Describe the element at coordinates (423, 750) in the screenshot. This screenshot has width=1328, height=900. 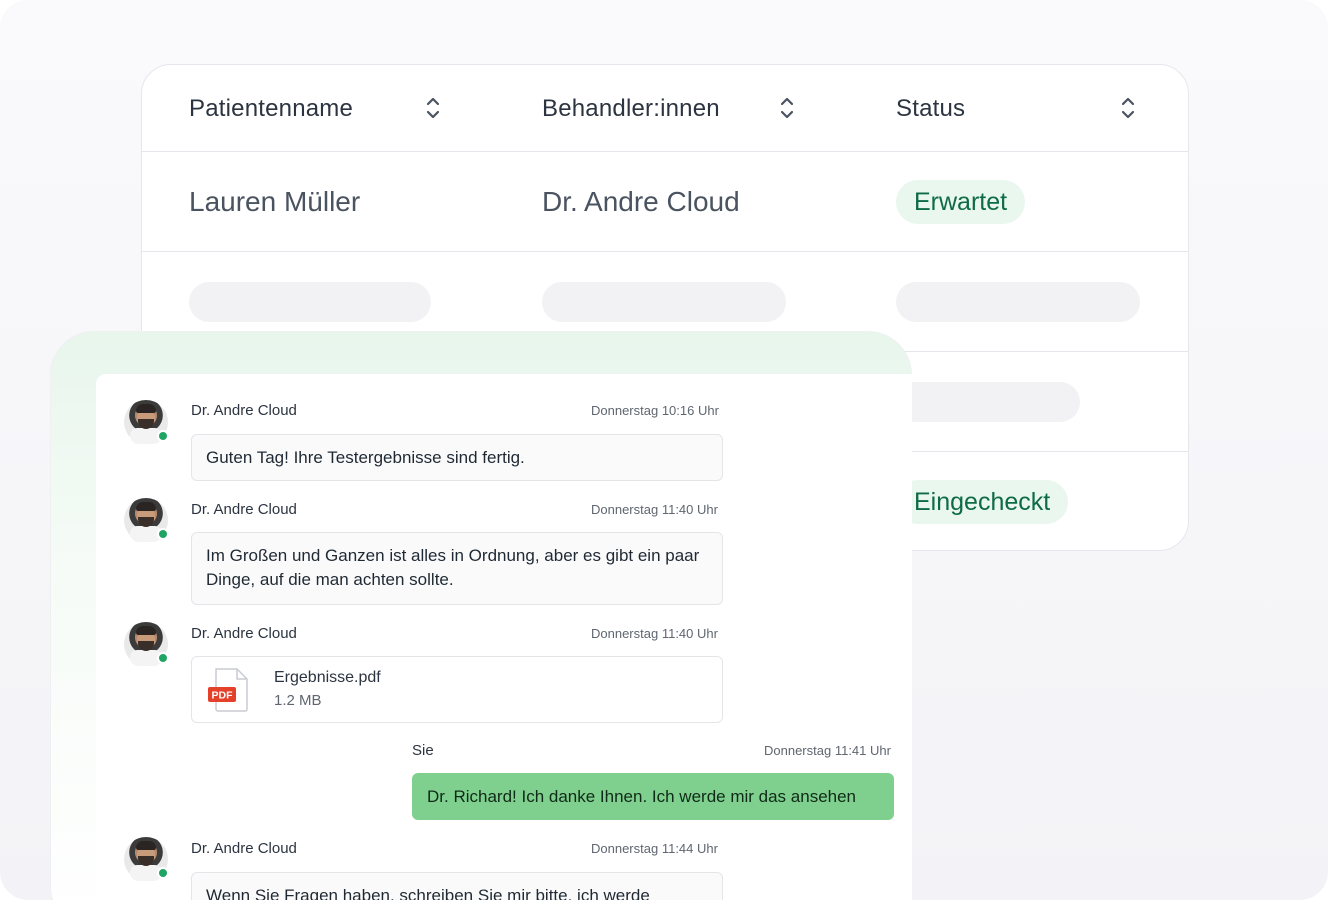
I see `sender-name: Sie` at that location.